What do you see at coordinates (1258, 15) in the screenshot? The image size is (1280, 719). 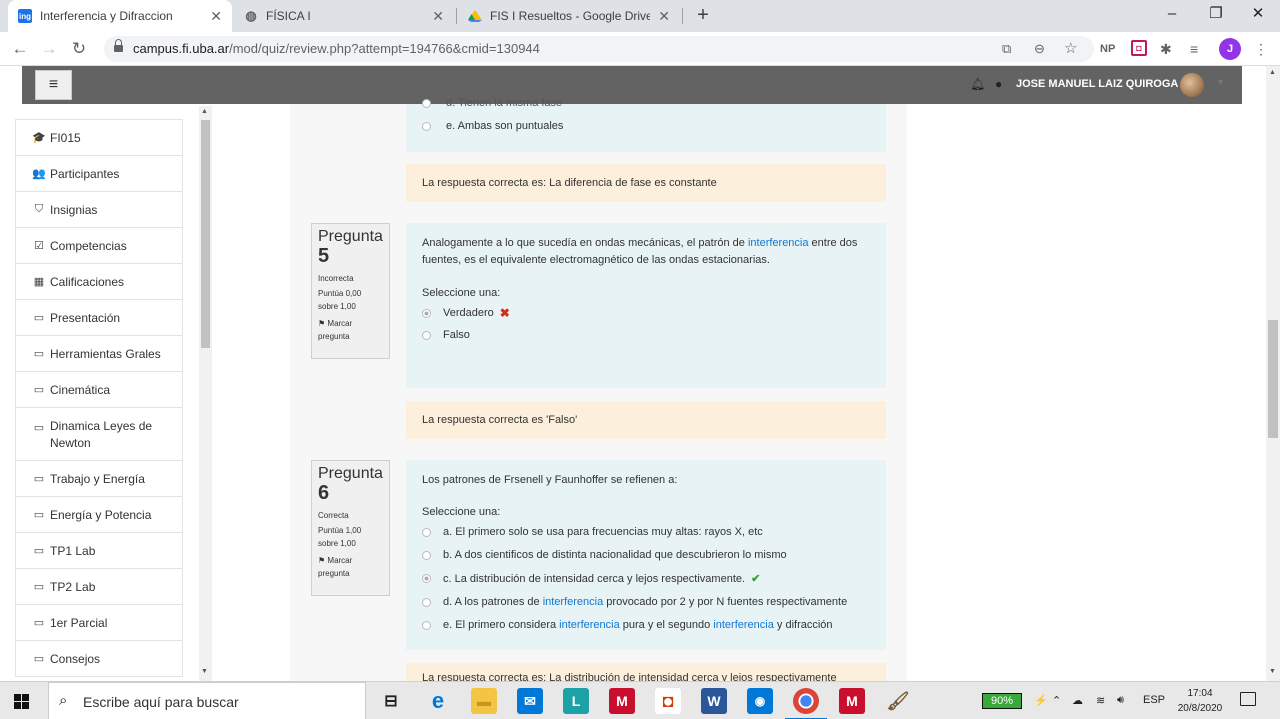 I see `close-window-icon: ✕` at bounding box center [1258, 15].